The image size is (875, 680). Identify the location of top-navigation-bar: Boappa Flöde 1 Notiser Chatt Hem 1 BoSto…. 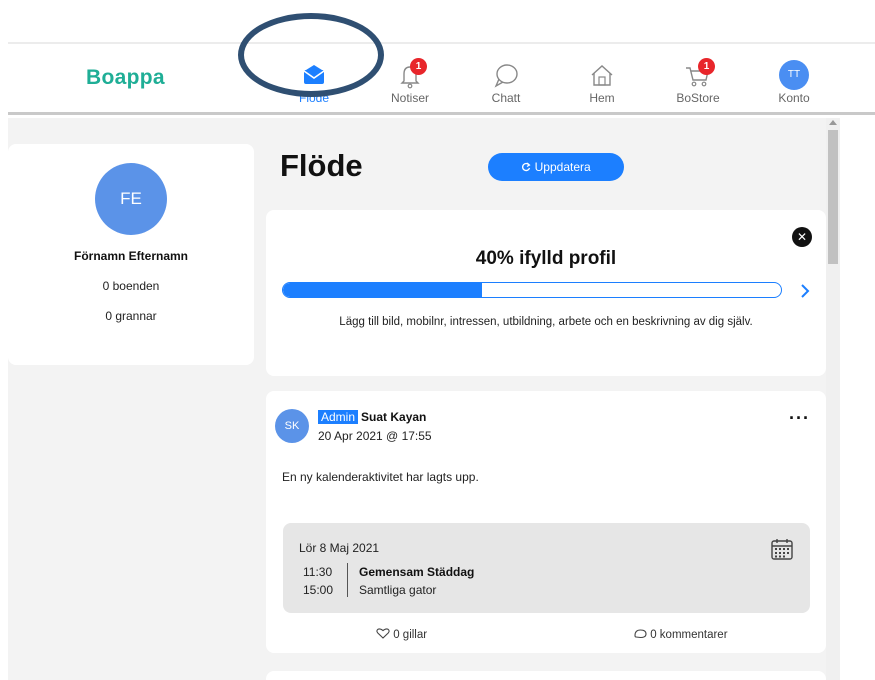
(441, 79).